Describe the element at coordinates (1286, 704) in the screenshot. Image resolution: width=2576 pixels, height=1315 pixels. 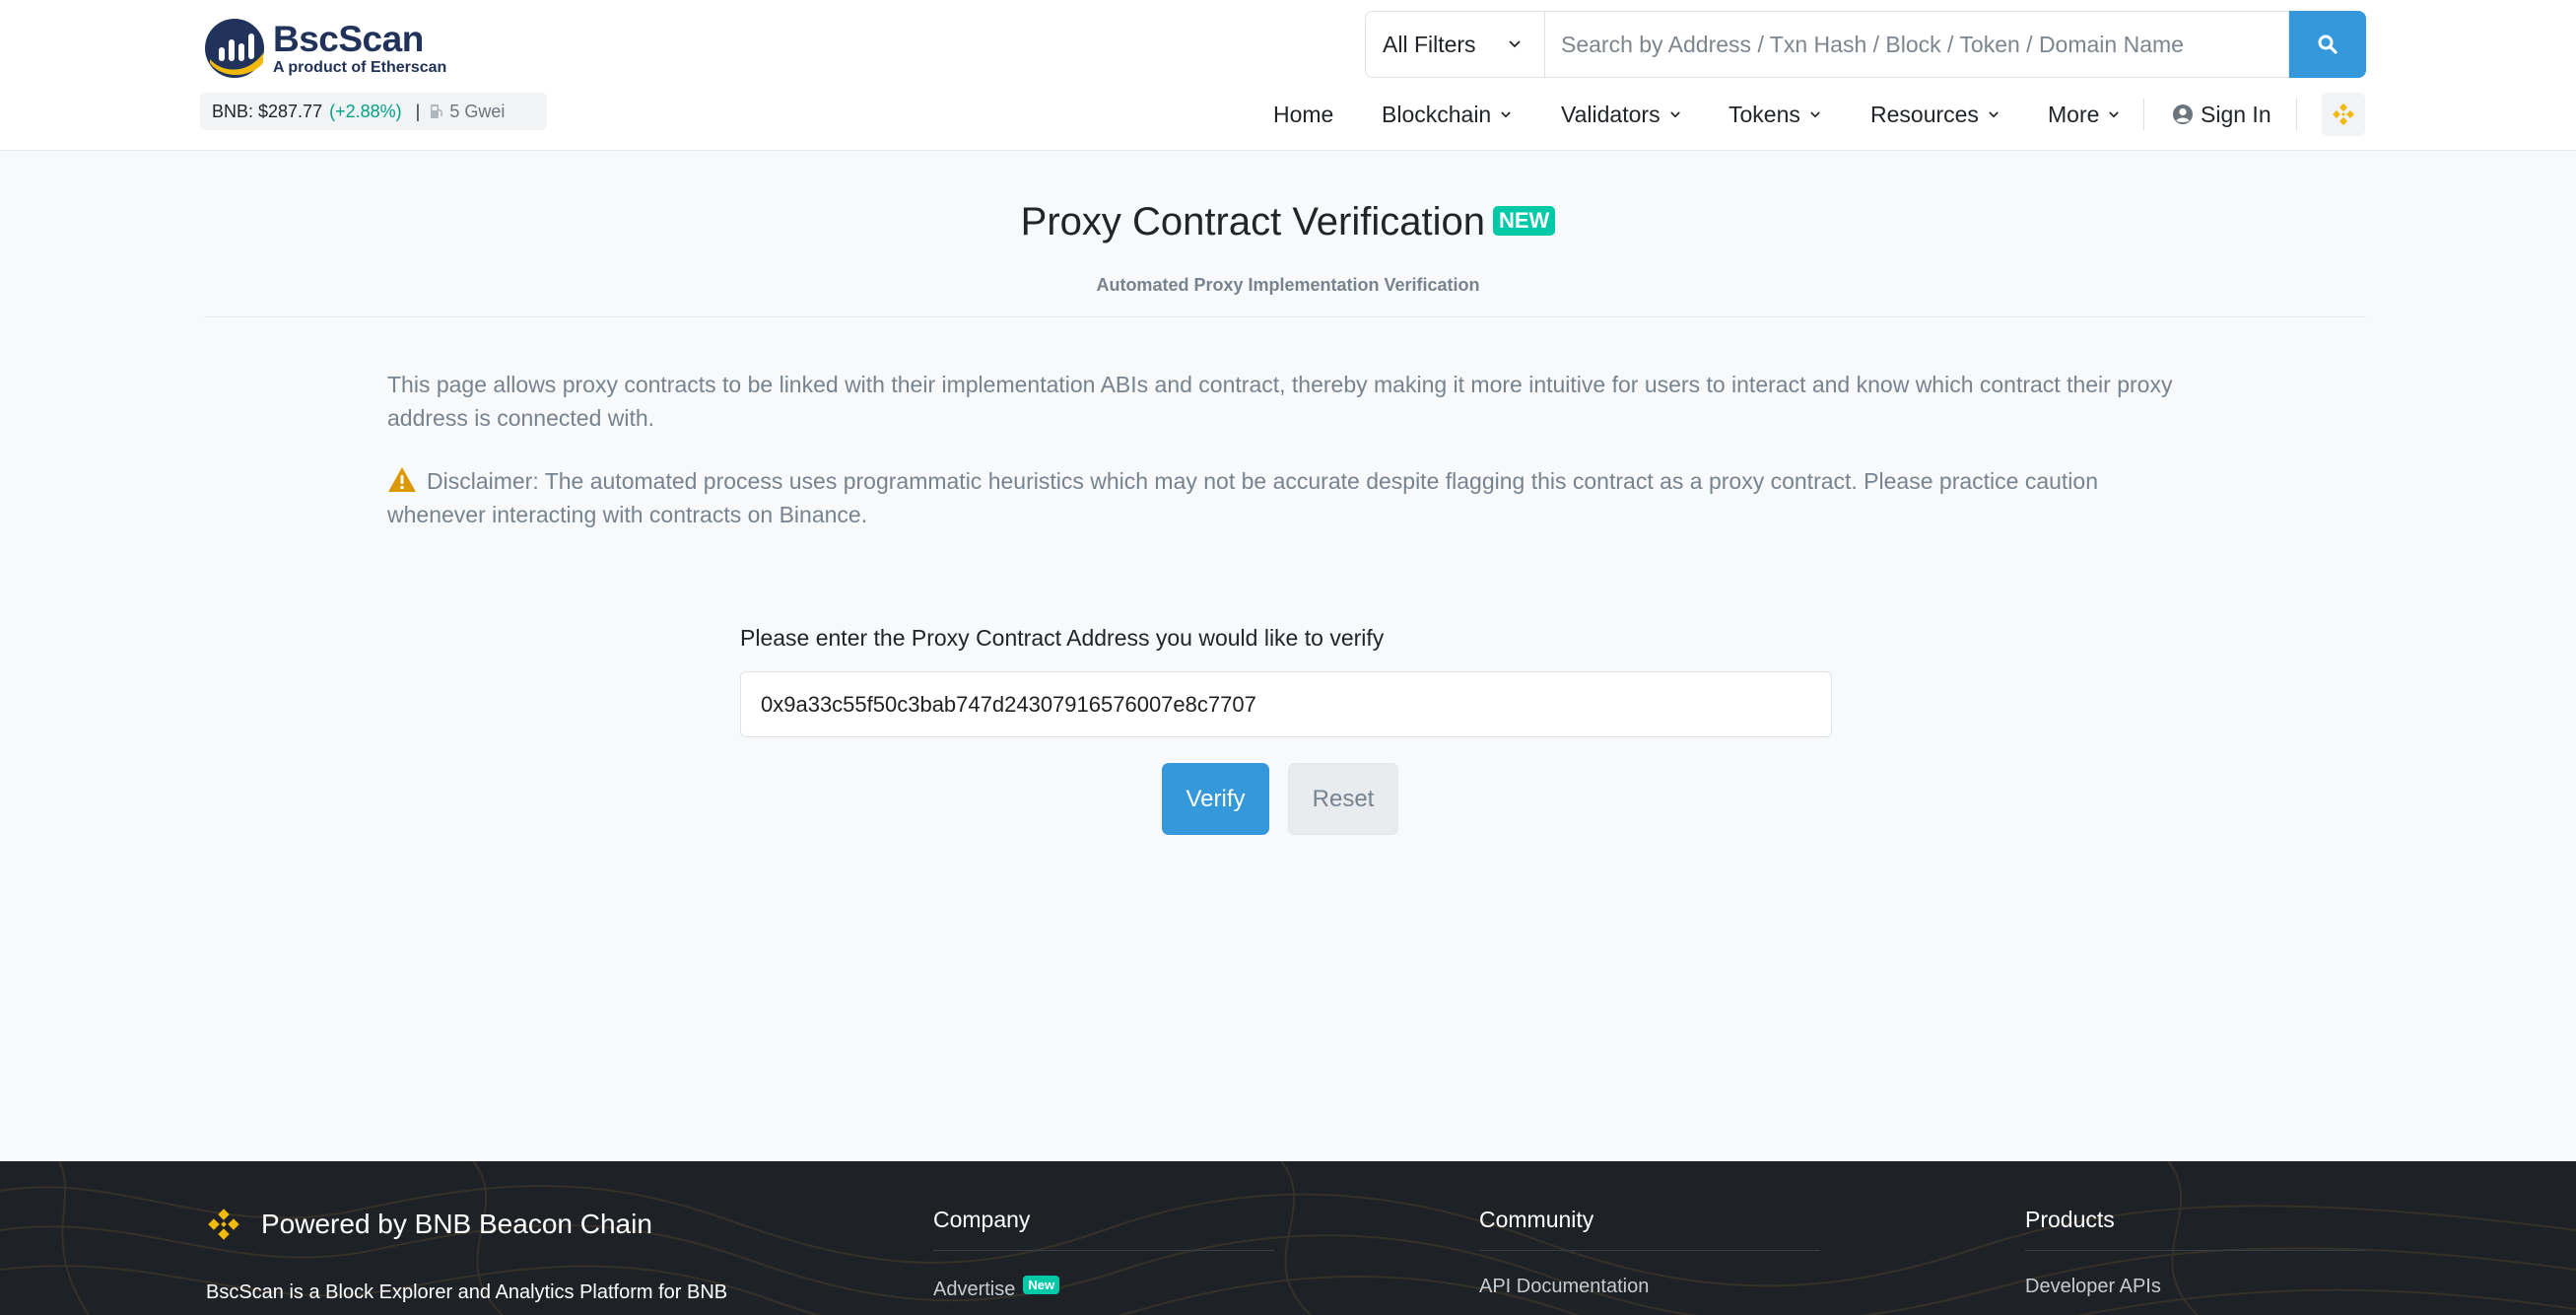
I see `proxy-address-input` at that location.